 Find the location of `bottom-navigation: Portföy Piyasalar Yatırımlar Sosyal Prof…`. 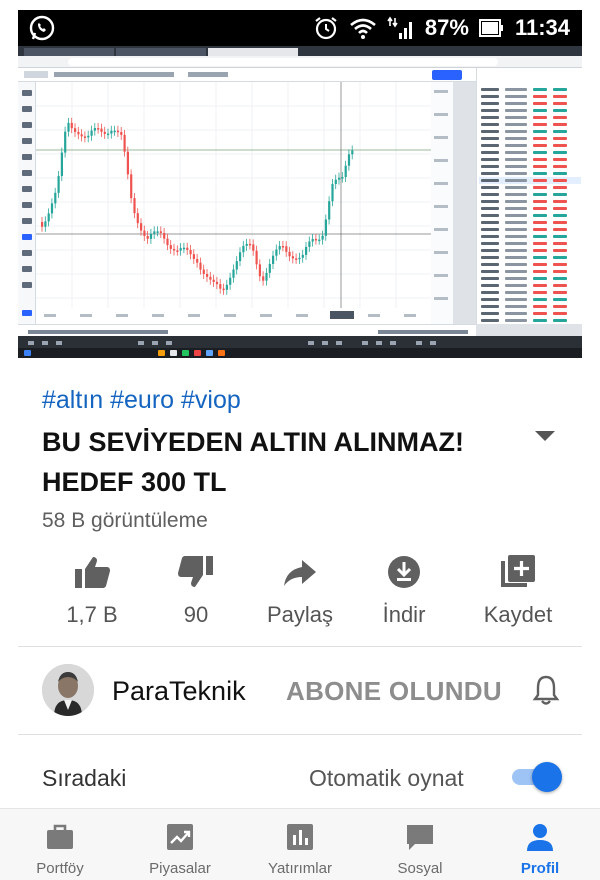

bottom-navigation: Portföy Piyasalar Yatırımlar Sosyal Prof… is located at coordinates (300, 844).